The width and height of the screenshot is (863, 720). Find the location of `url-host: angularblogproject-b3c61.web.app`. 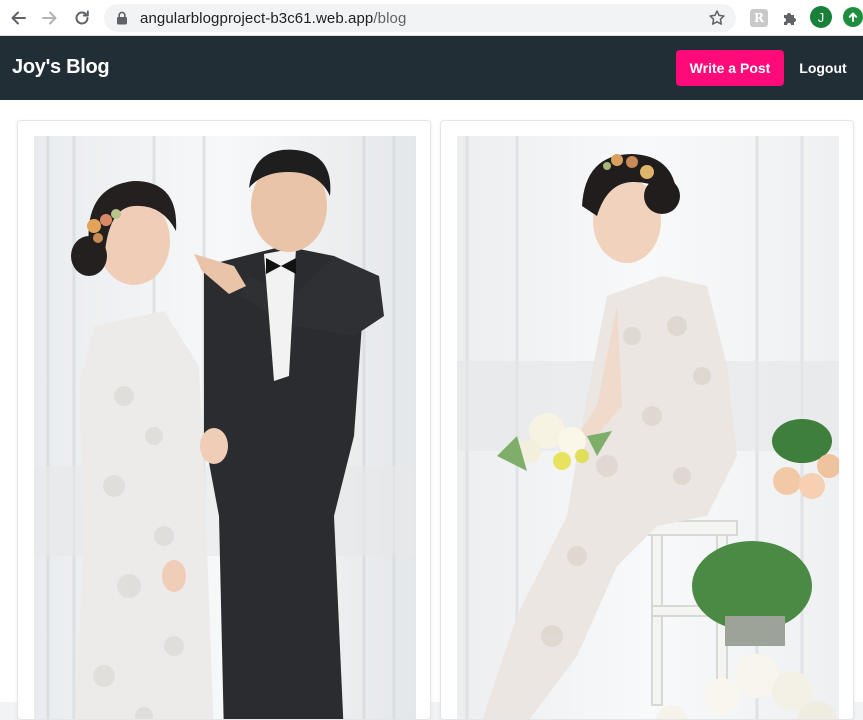

url-host: angularblogproject-b3c61.web.app is located at coordinates (257, 18).